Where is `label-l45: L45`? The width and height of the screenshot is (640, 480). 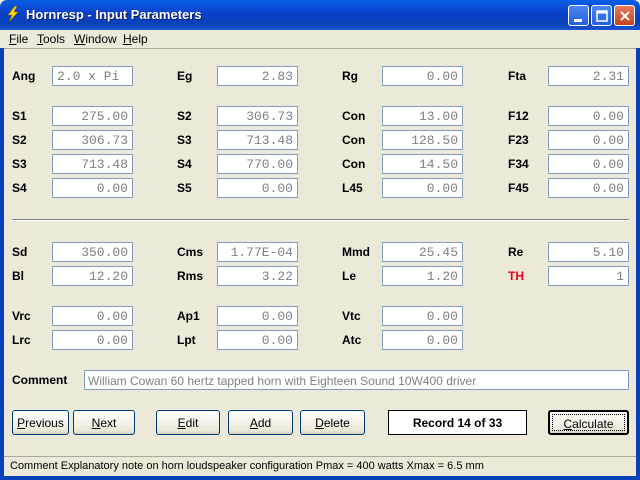 label-l45: L45 is located at coordinates (352, 188).